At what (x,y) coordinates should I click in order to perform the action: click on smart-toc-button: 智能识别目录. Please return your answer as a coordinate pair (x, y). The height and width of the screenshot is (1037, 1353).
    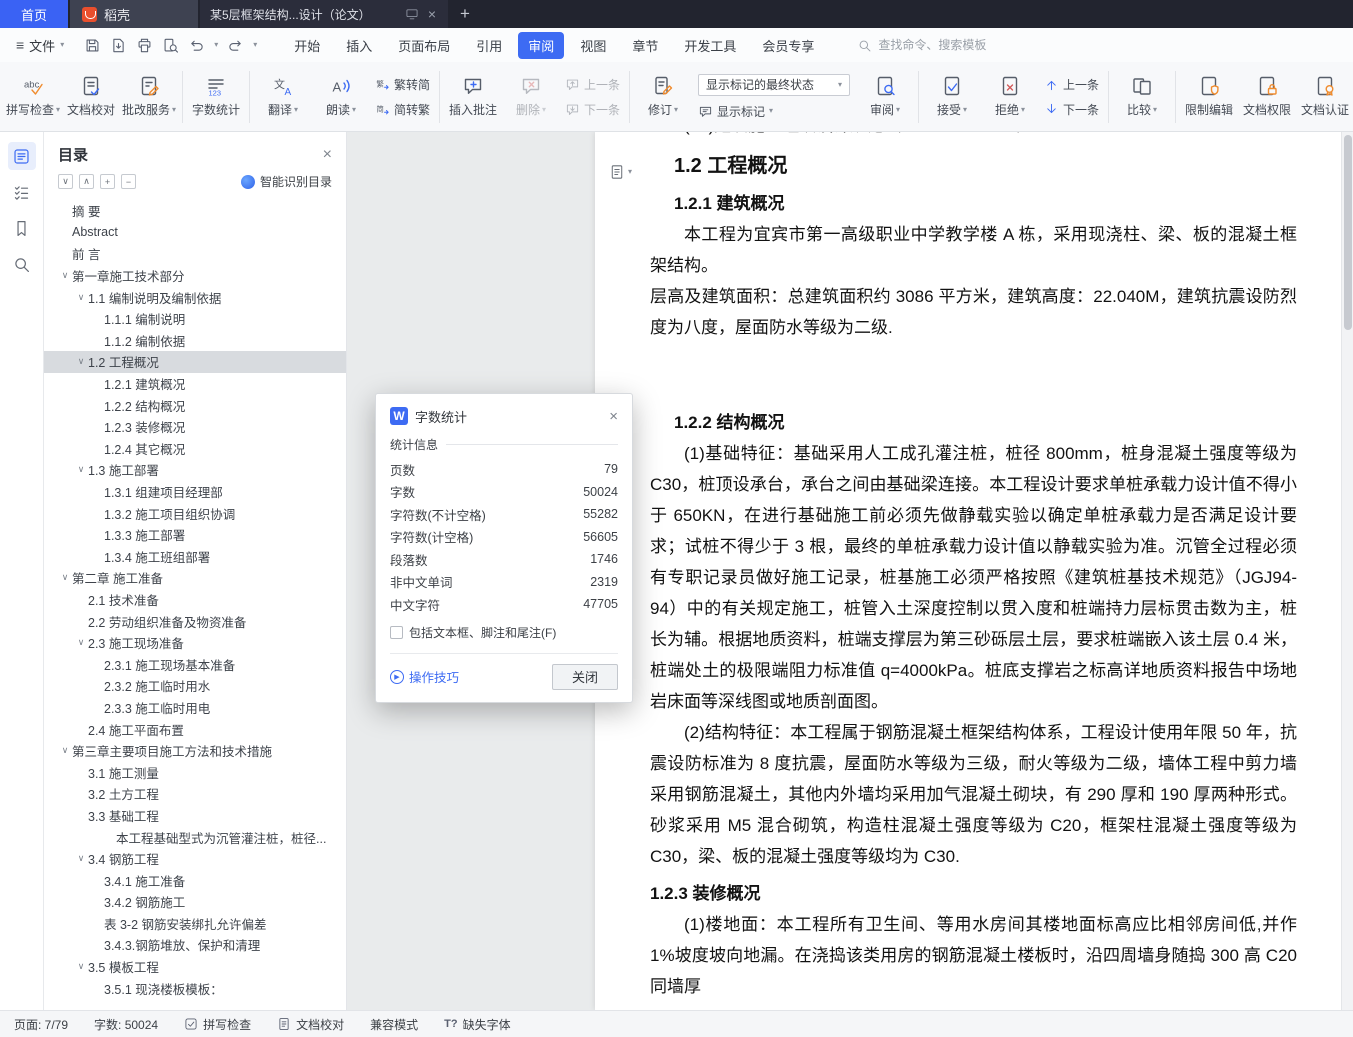
    Looking at the image, I should click on (286, 181).